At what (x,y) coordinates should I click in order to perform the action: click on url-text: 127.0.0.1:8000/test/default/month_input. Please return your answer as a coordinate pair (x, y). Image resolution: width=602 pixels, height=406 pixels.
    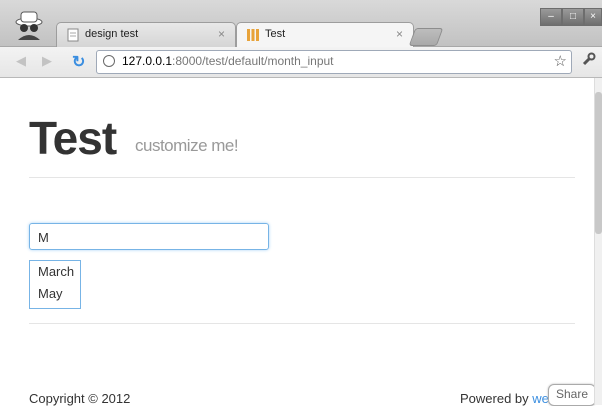
    Looking at the image, I should click on (228, 61).